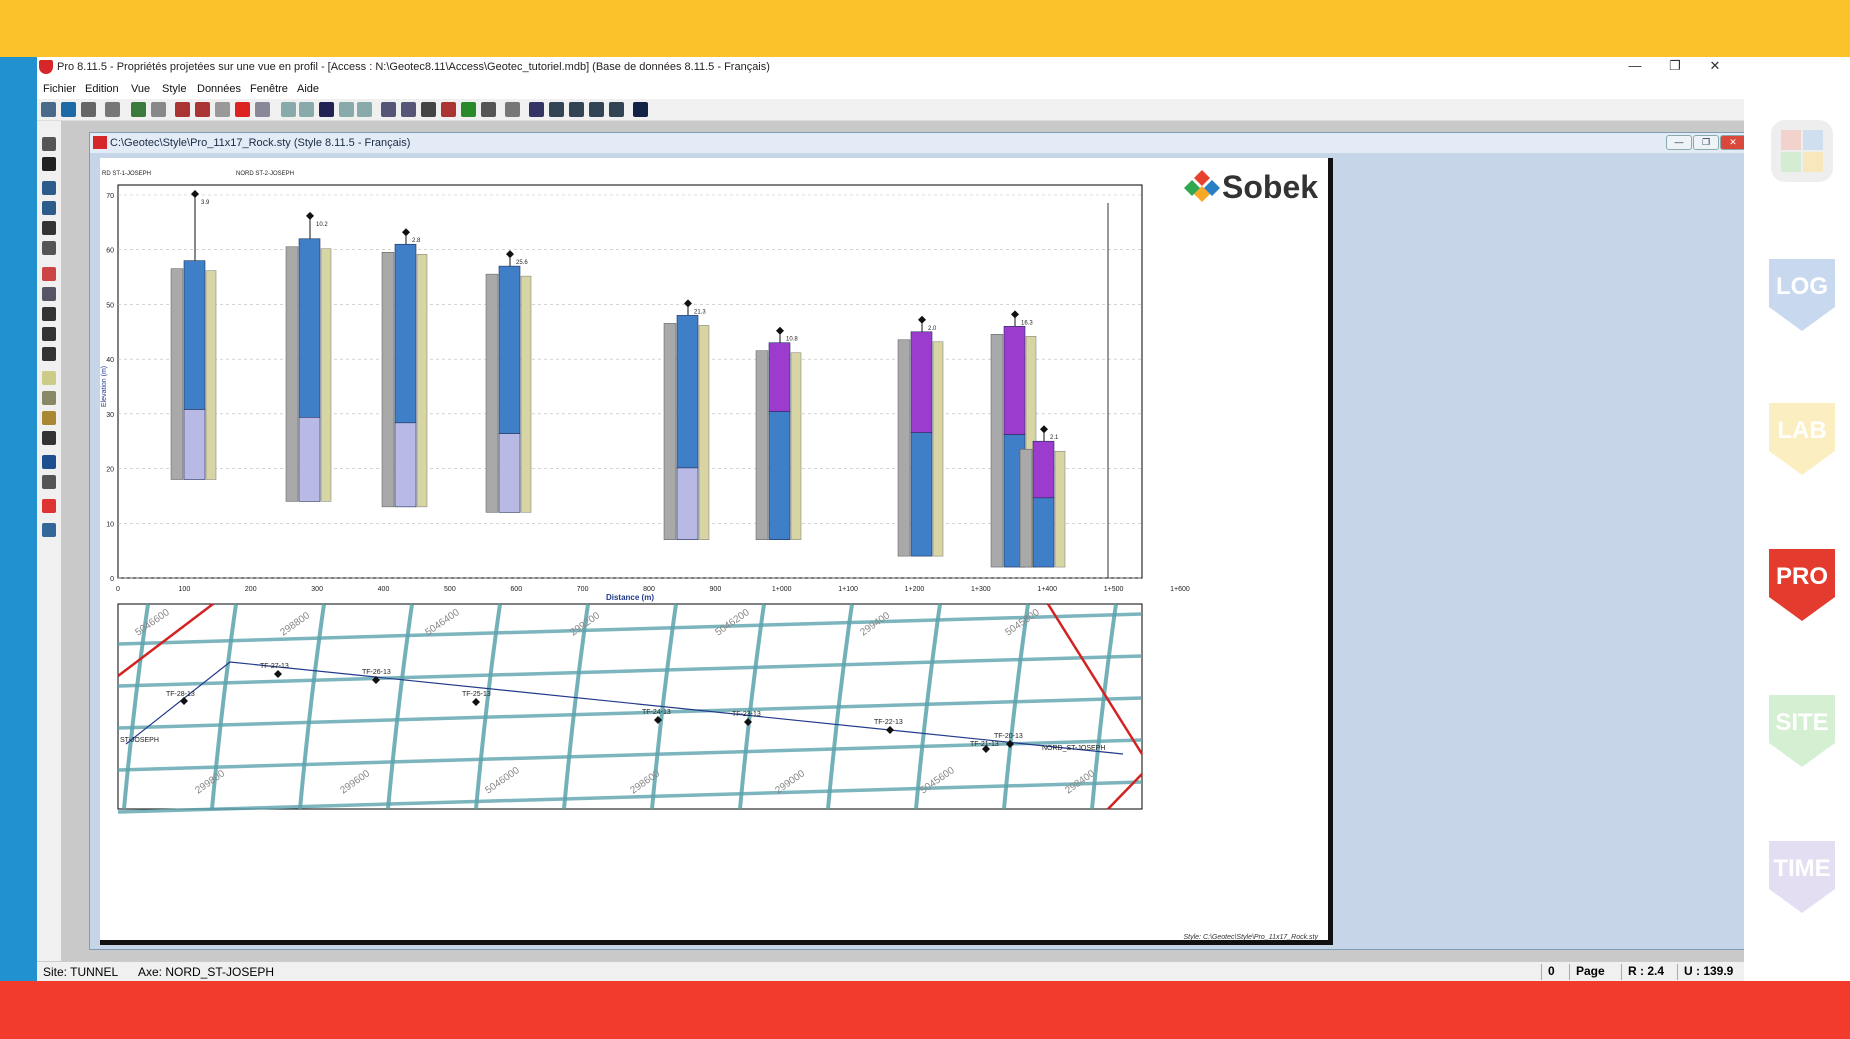 Image resolution: width=1850 pixels, height=1039 pixels. What do you see at coordinates (778, 433) in the screenshot?
I see `borehole: 10.8` at bounding box center [778, 433].